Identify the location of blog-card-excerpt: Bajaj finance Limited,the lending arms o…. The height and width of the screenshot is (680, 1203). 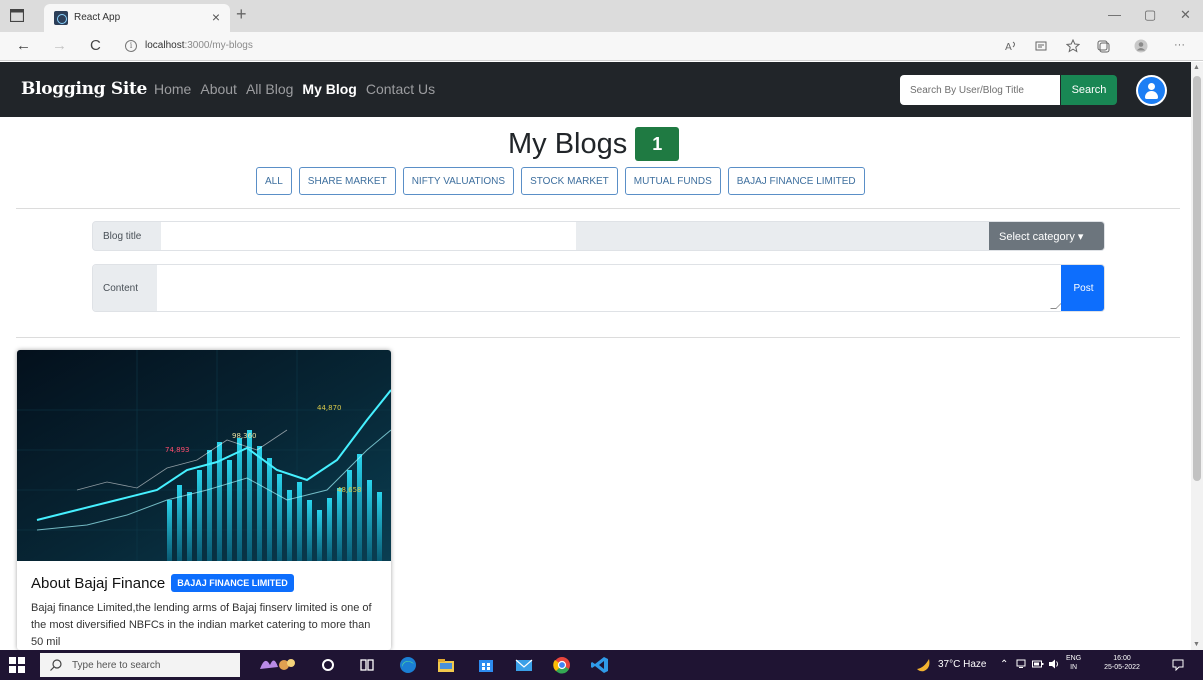
(201, 625).